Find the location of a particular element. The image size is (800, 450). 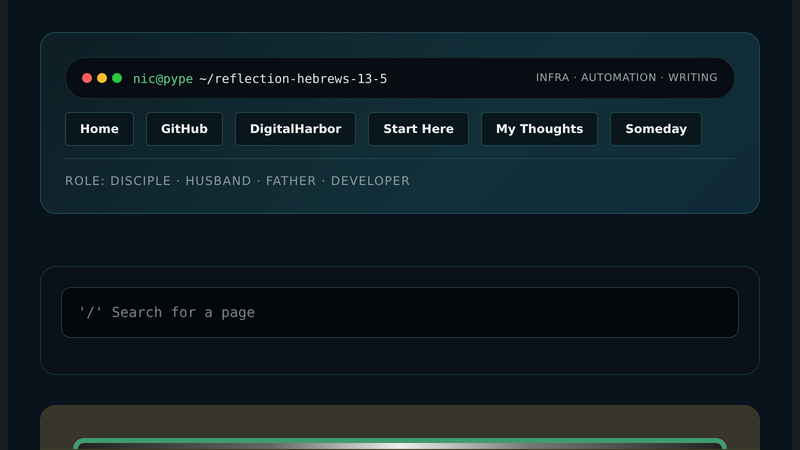

nav-button: Start Here is located at coordinates (418, 129).